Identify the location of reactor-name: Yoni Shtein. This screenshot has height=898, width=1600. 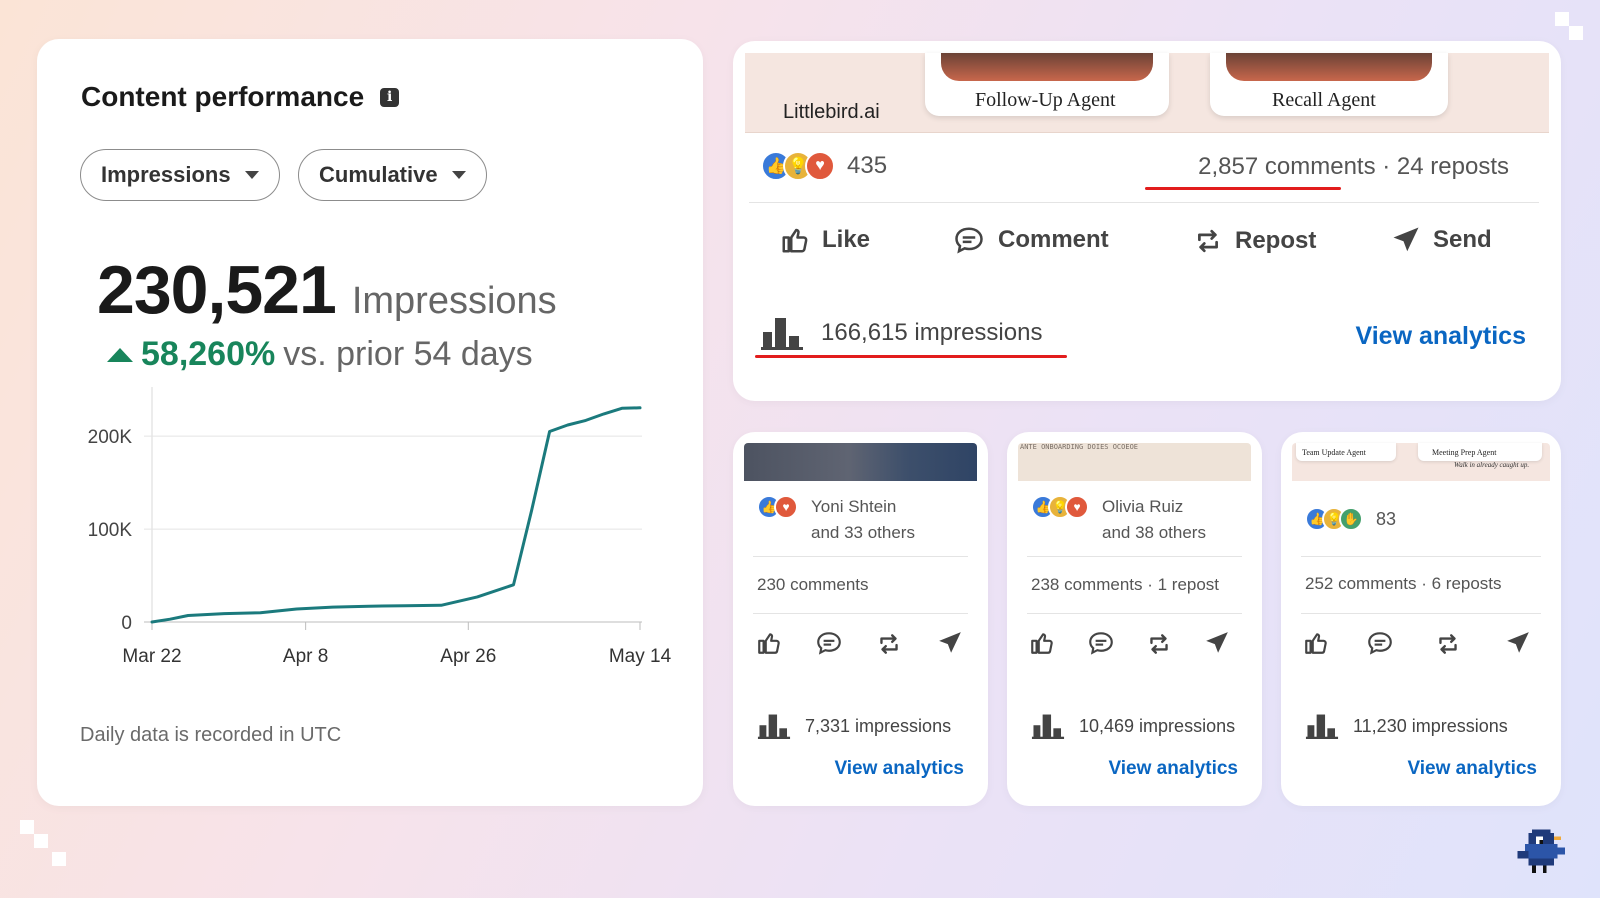
(854, 506).